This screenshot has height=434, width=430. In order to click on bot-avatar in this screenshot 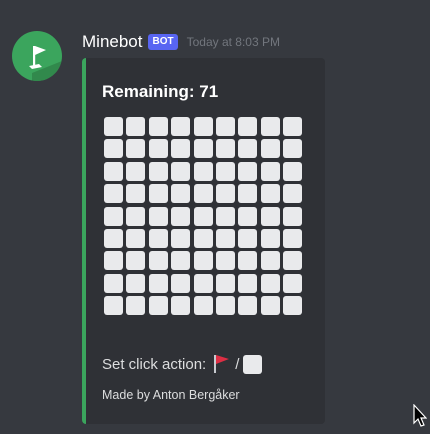, I will do `click(37, 56)`.